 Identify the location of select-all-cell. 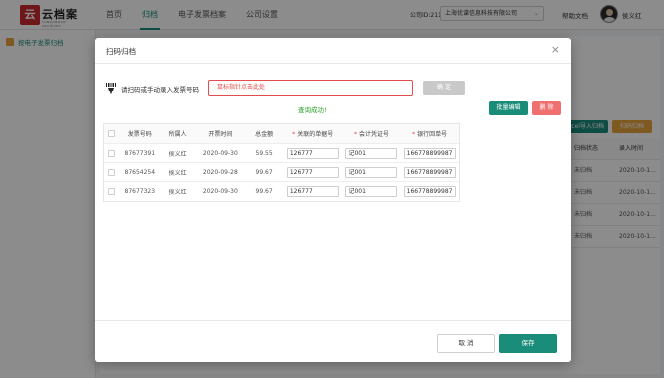
(112, 133).